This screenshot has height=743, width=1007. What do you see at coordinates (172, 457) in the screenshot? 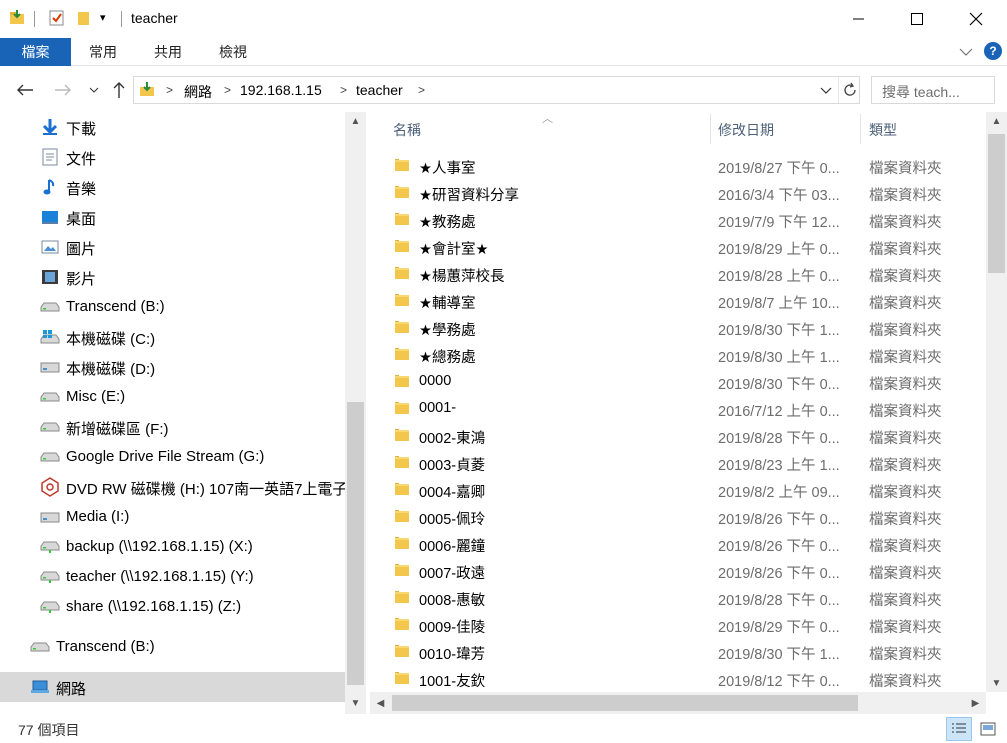
I see `sidebar-item-drive-g: Google Drive File Stream (G:)` at bounding box center [172, 457].